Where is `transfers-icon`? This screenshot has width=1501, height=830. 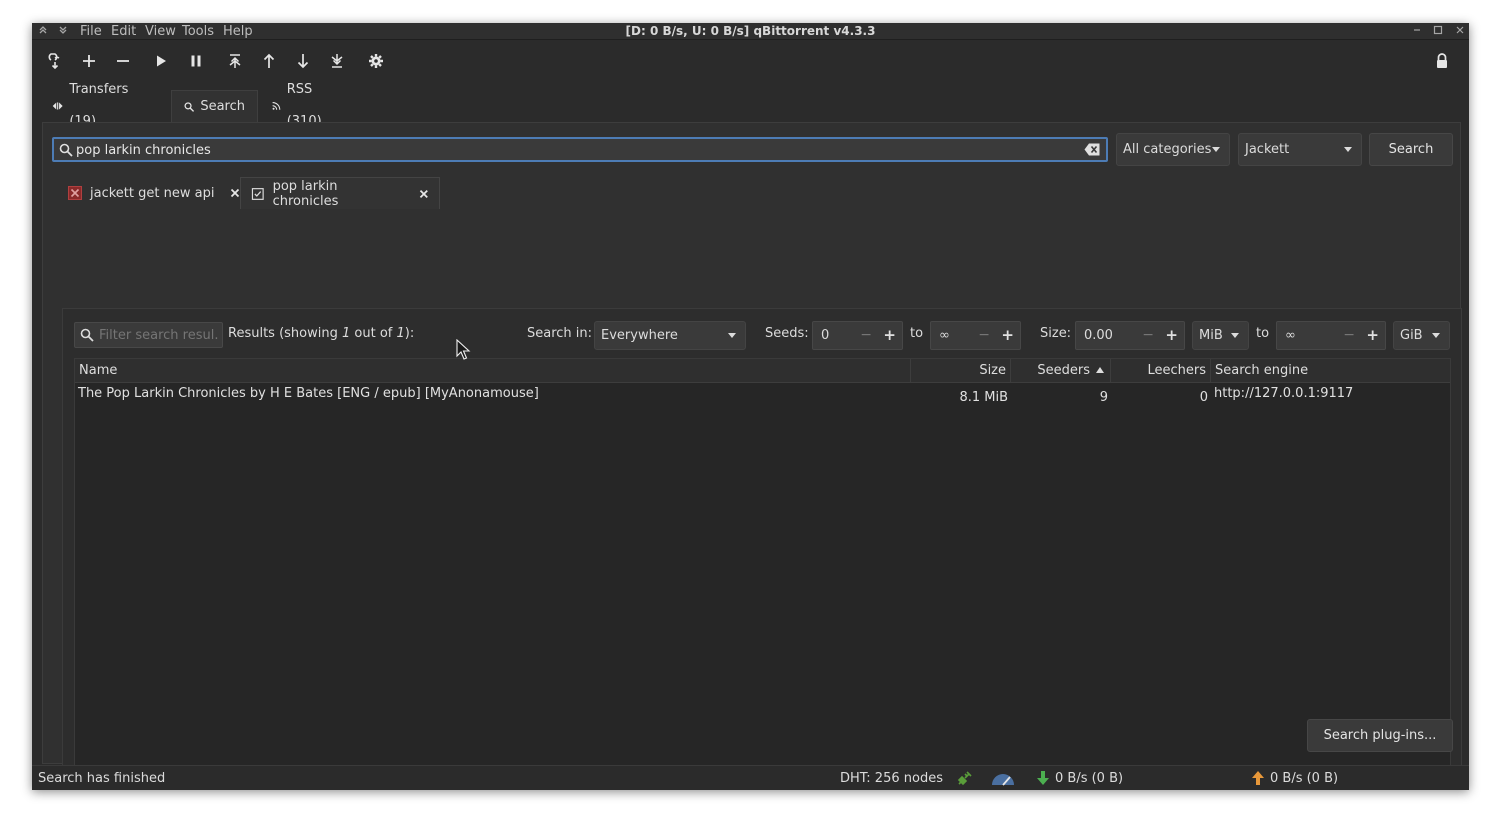 transfers-icon is located at coordinates (57, 106).